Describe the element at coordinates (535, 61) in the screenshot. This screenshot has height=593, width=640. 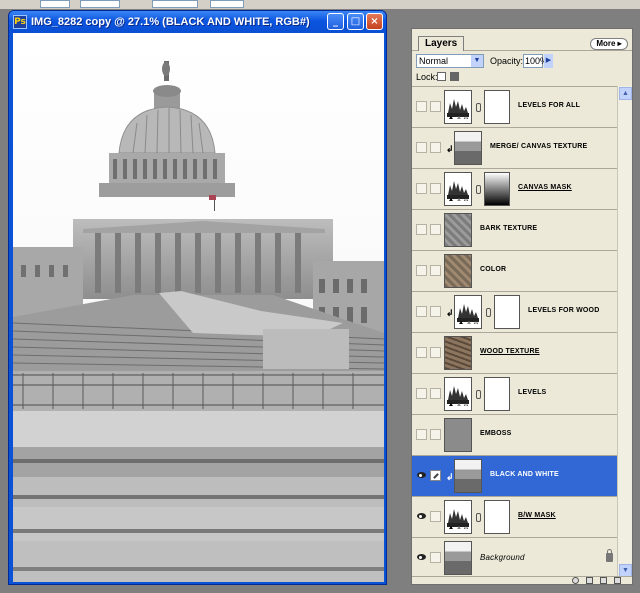
I see `opacity-field: 100%` at that location.